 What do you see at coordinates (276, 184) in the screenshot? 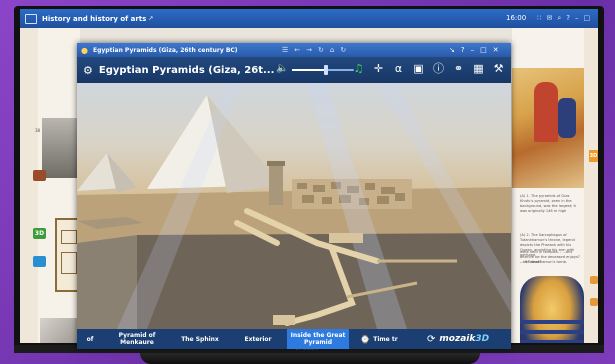
I see `tower` at bounding box center [276, 184].